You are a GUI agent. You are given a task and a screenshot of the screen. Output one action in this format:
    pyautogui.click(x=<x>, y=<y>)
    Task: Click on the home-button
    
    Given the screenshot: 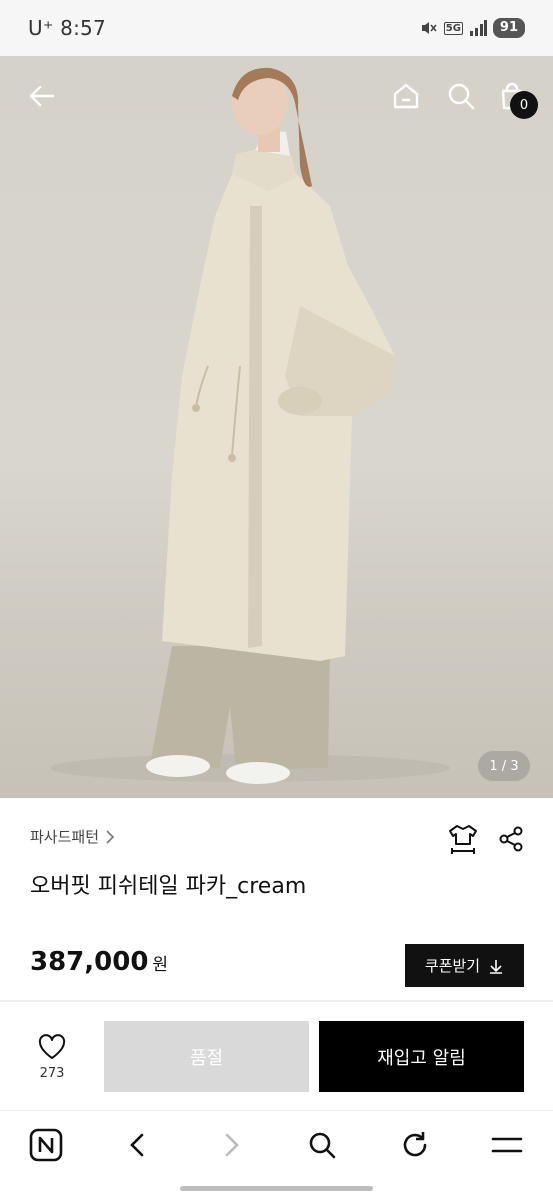 What is the action you would take?
    pyautogui.click(x=406, y=96)
    